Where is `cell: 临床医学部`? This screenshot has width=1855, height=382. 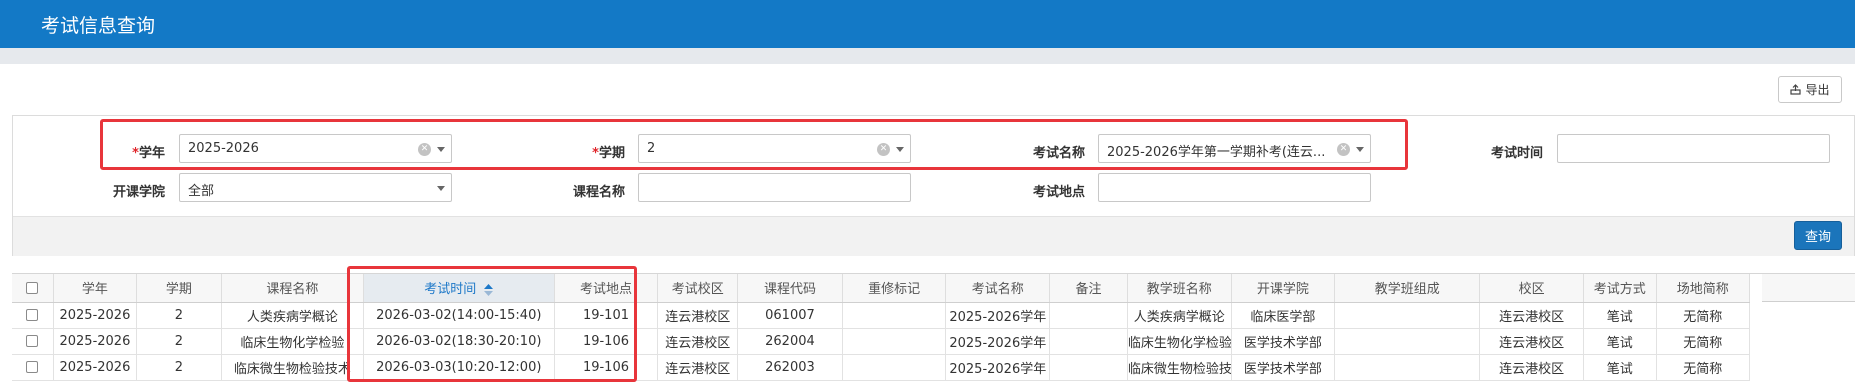
cell: 临床医学部 is located at coordinates (1283, 315).